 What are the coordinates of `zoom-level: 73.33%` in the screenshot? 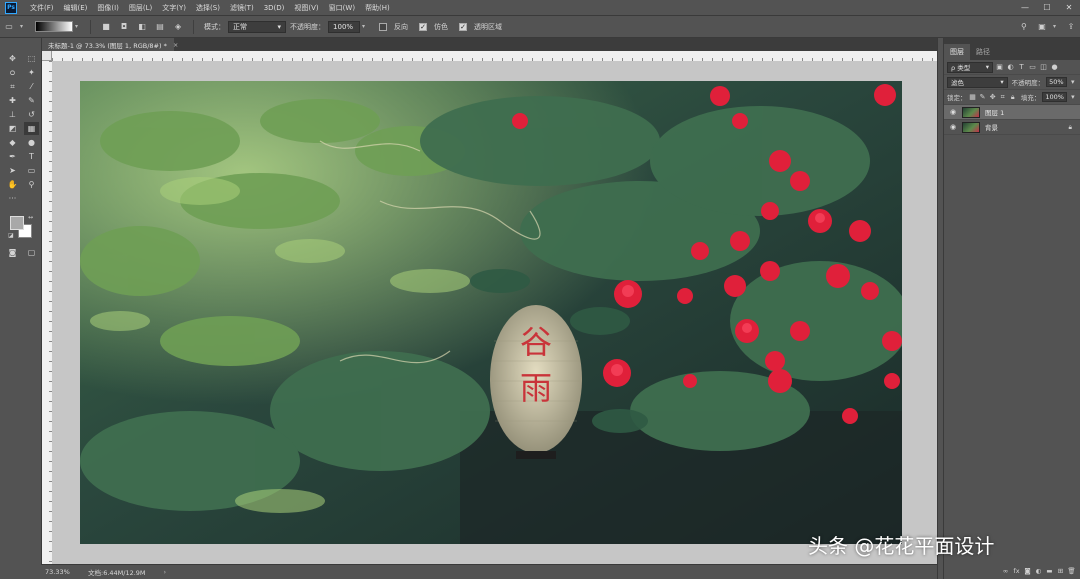 It's located at (57, 572).